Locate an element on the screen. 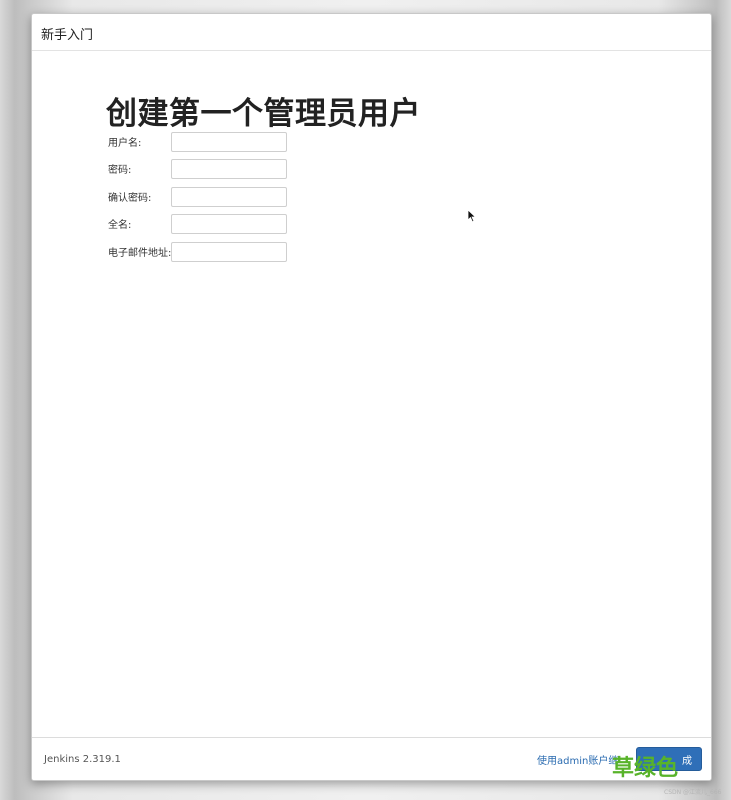 The height and width of the screenshot is (800, 731). dialog-title: 新手入门 is located at coordinates (67, 35).